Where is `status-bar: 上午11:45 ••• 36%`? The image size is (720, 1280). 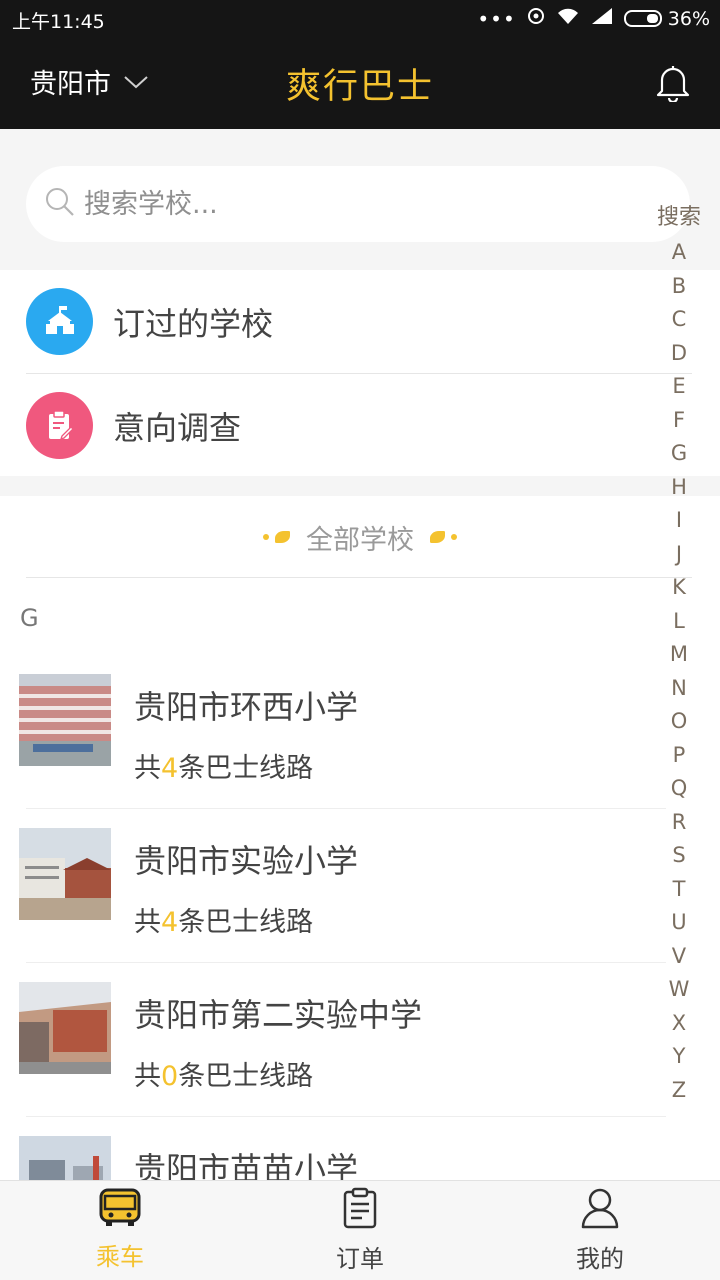
status-bar: 上午11:45 ••• 36% is located at coordinates (360, 19).